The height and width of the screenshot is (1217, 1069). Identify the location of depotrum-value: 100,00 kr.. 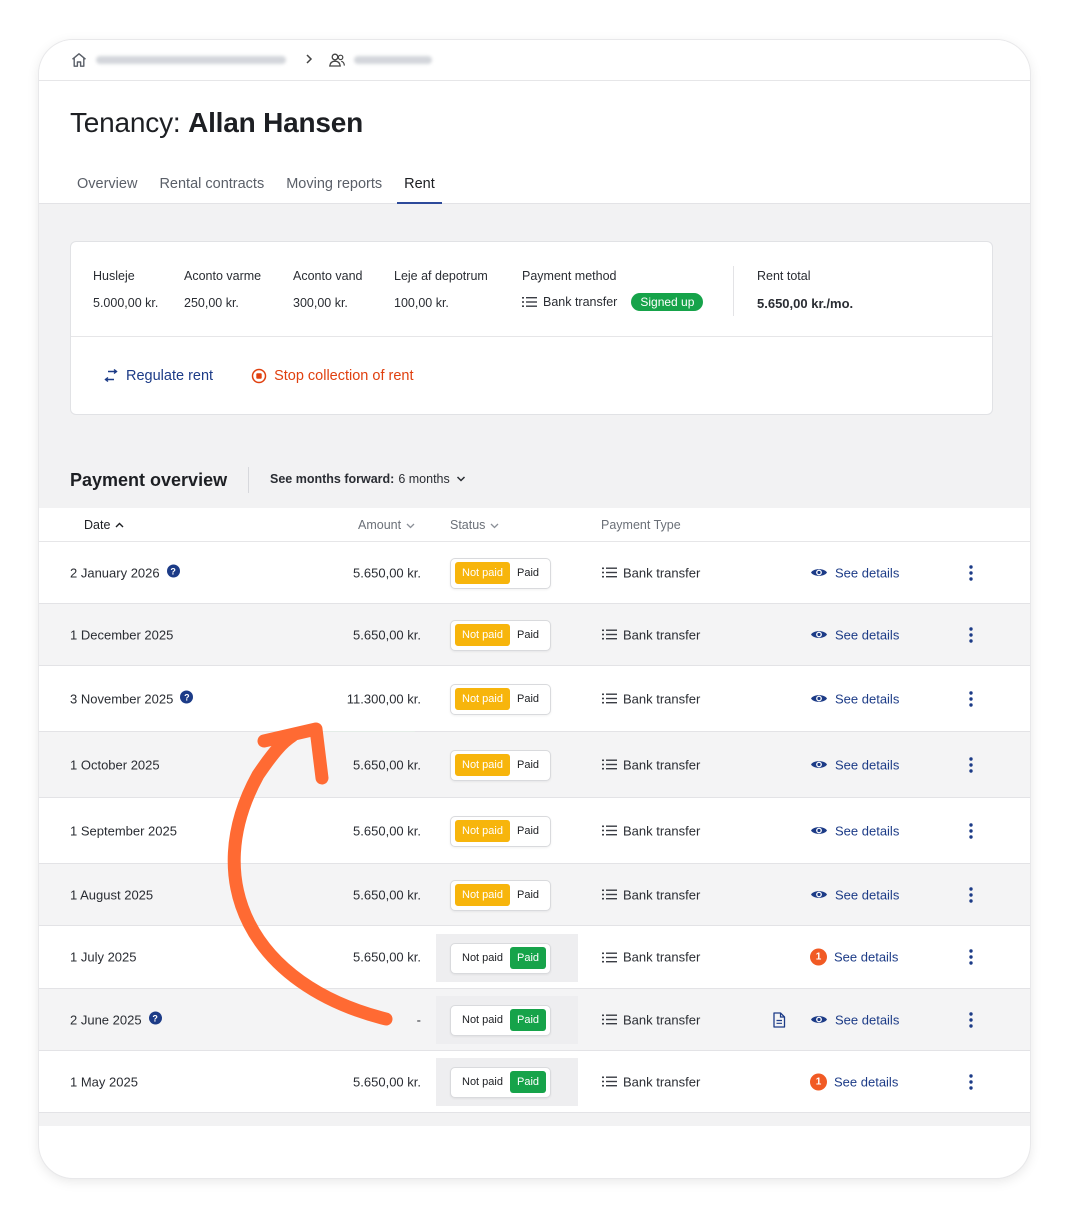
(421, 303).